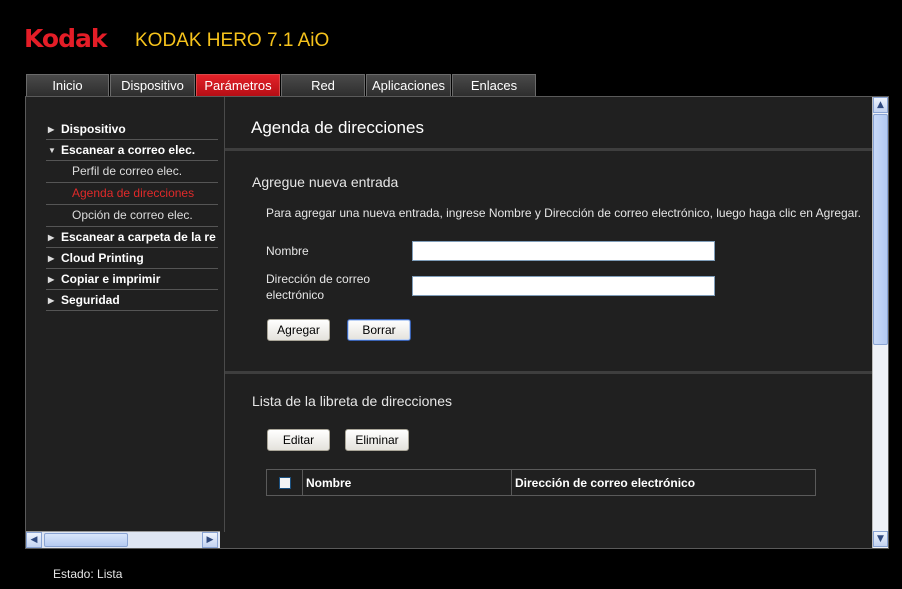 The height and width of the screenshot is (589, 902). What do you see at coordinates (880, 539) in the screenshot?
I see `scroll-down-icon: ▼` at bounding box center [880, 539].